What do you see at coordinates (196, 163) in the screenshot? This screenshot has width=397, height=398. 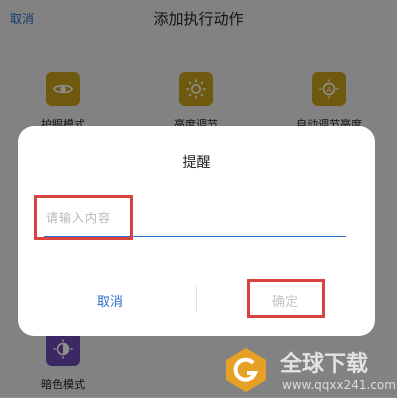 I see `dialog-title: 提醒` at bounding box center [196, 163].